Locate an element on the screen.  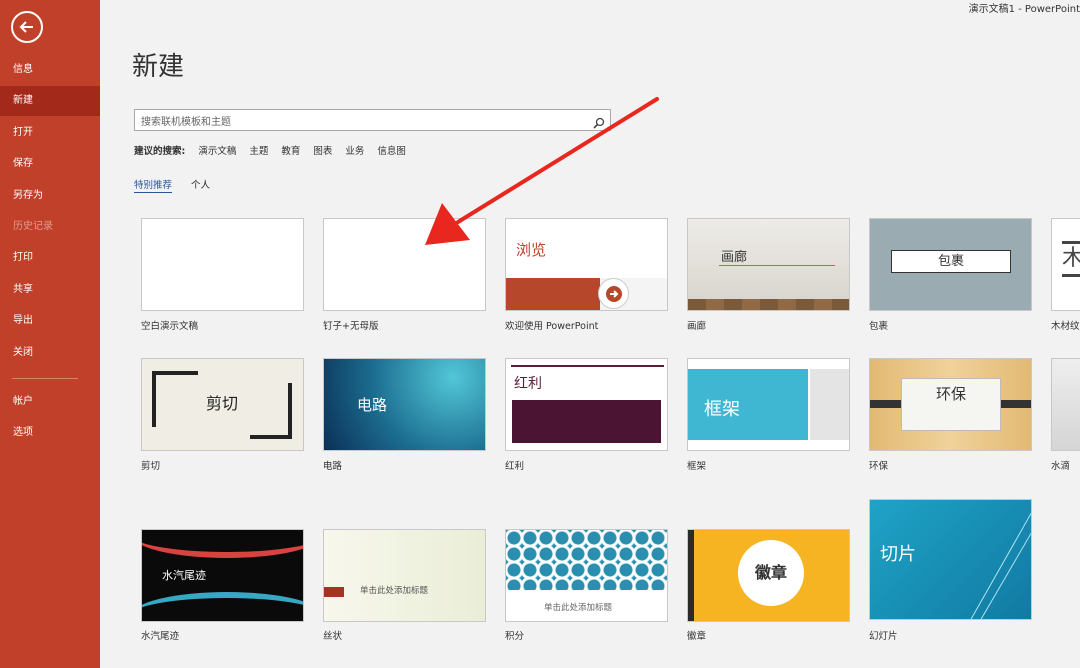
thumbnail-text: 木 is located at coordinates (1071, 259).